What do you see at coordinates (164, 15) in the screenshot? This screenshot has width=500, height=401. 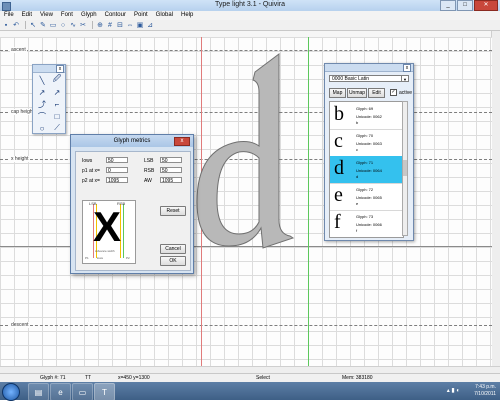 I see `menu-global: Global` at bounding box center [164, 15].